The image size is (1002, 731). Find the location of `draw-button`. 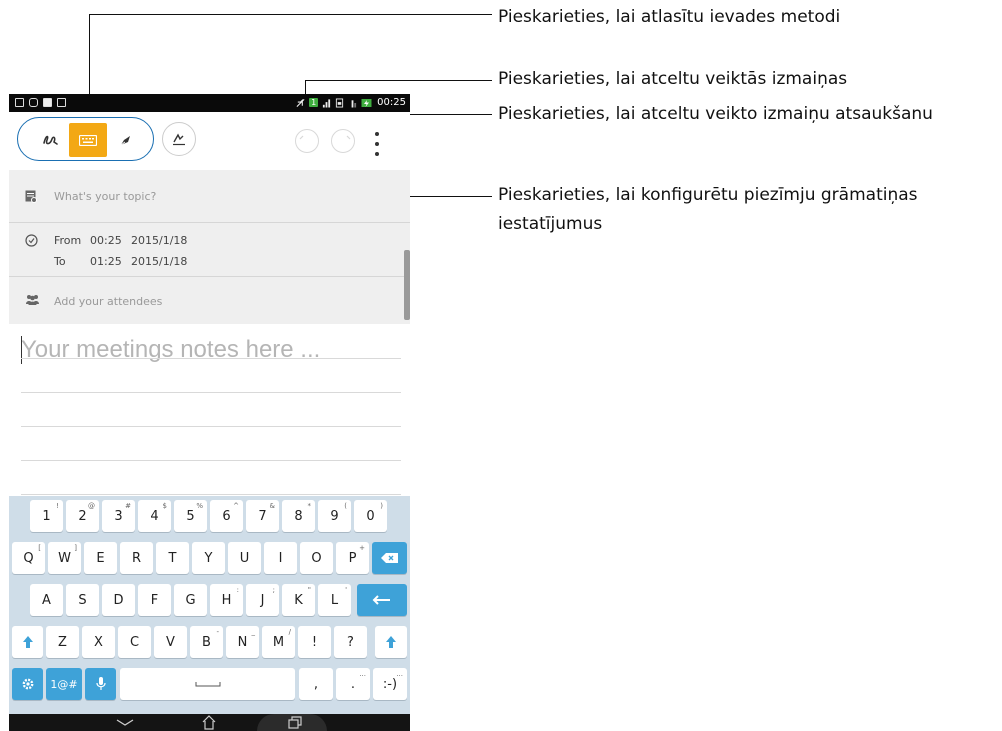

draw-button is located at coordinates (179, 139).